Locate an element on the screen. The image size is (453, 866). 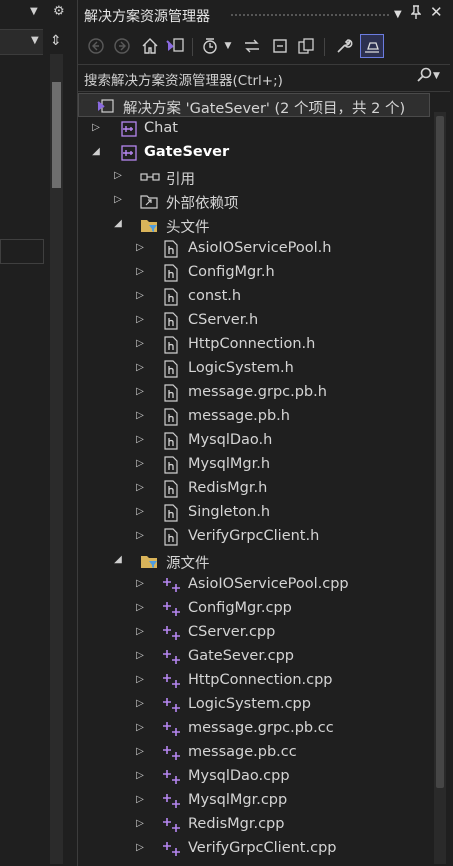
tree-label: VerifyGrpcClient.h is located at coordinates (254, 536).